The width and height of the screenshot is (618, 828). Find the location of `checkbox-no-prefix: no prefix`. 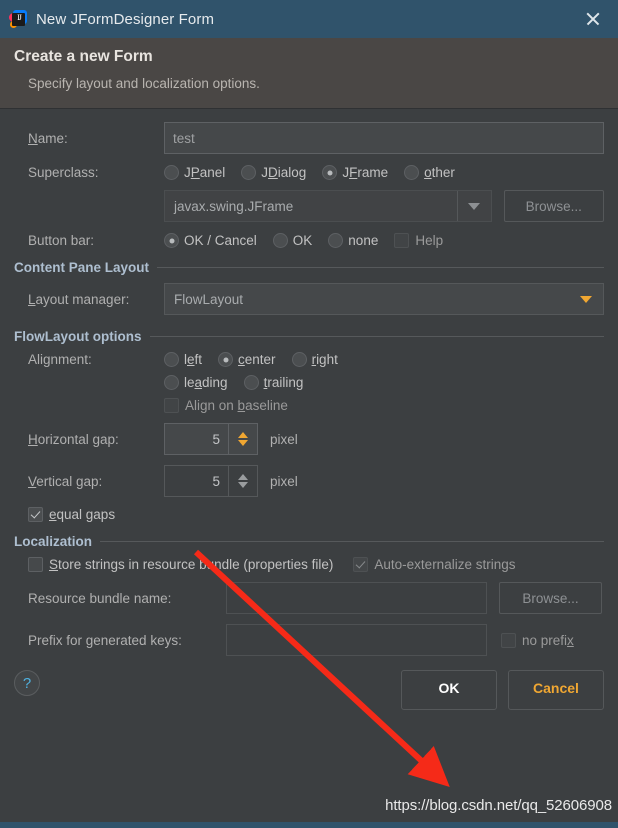

checkbox-no-prefix: no prefix is located at coordinates (542, 640).